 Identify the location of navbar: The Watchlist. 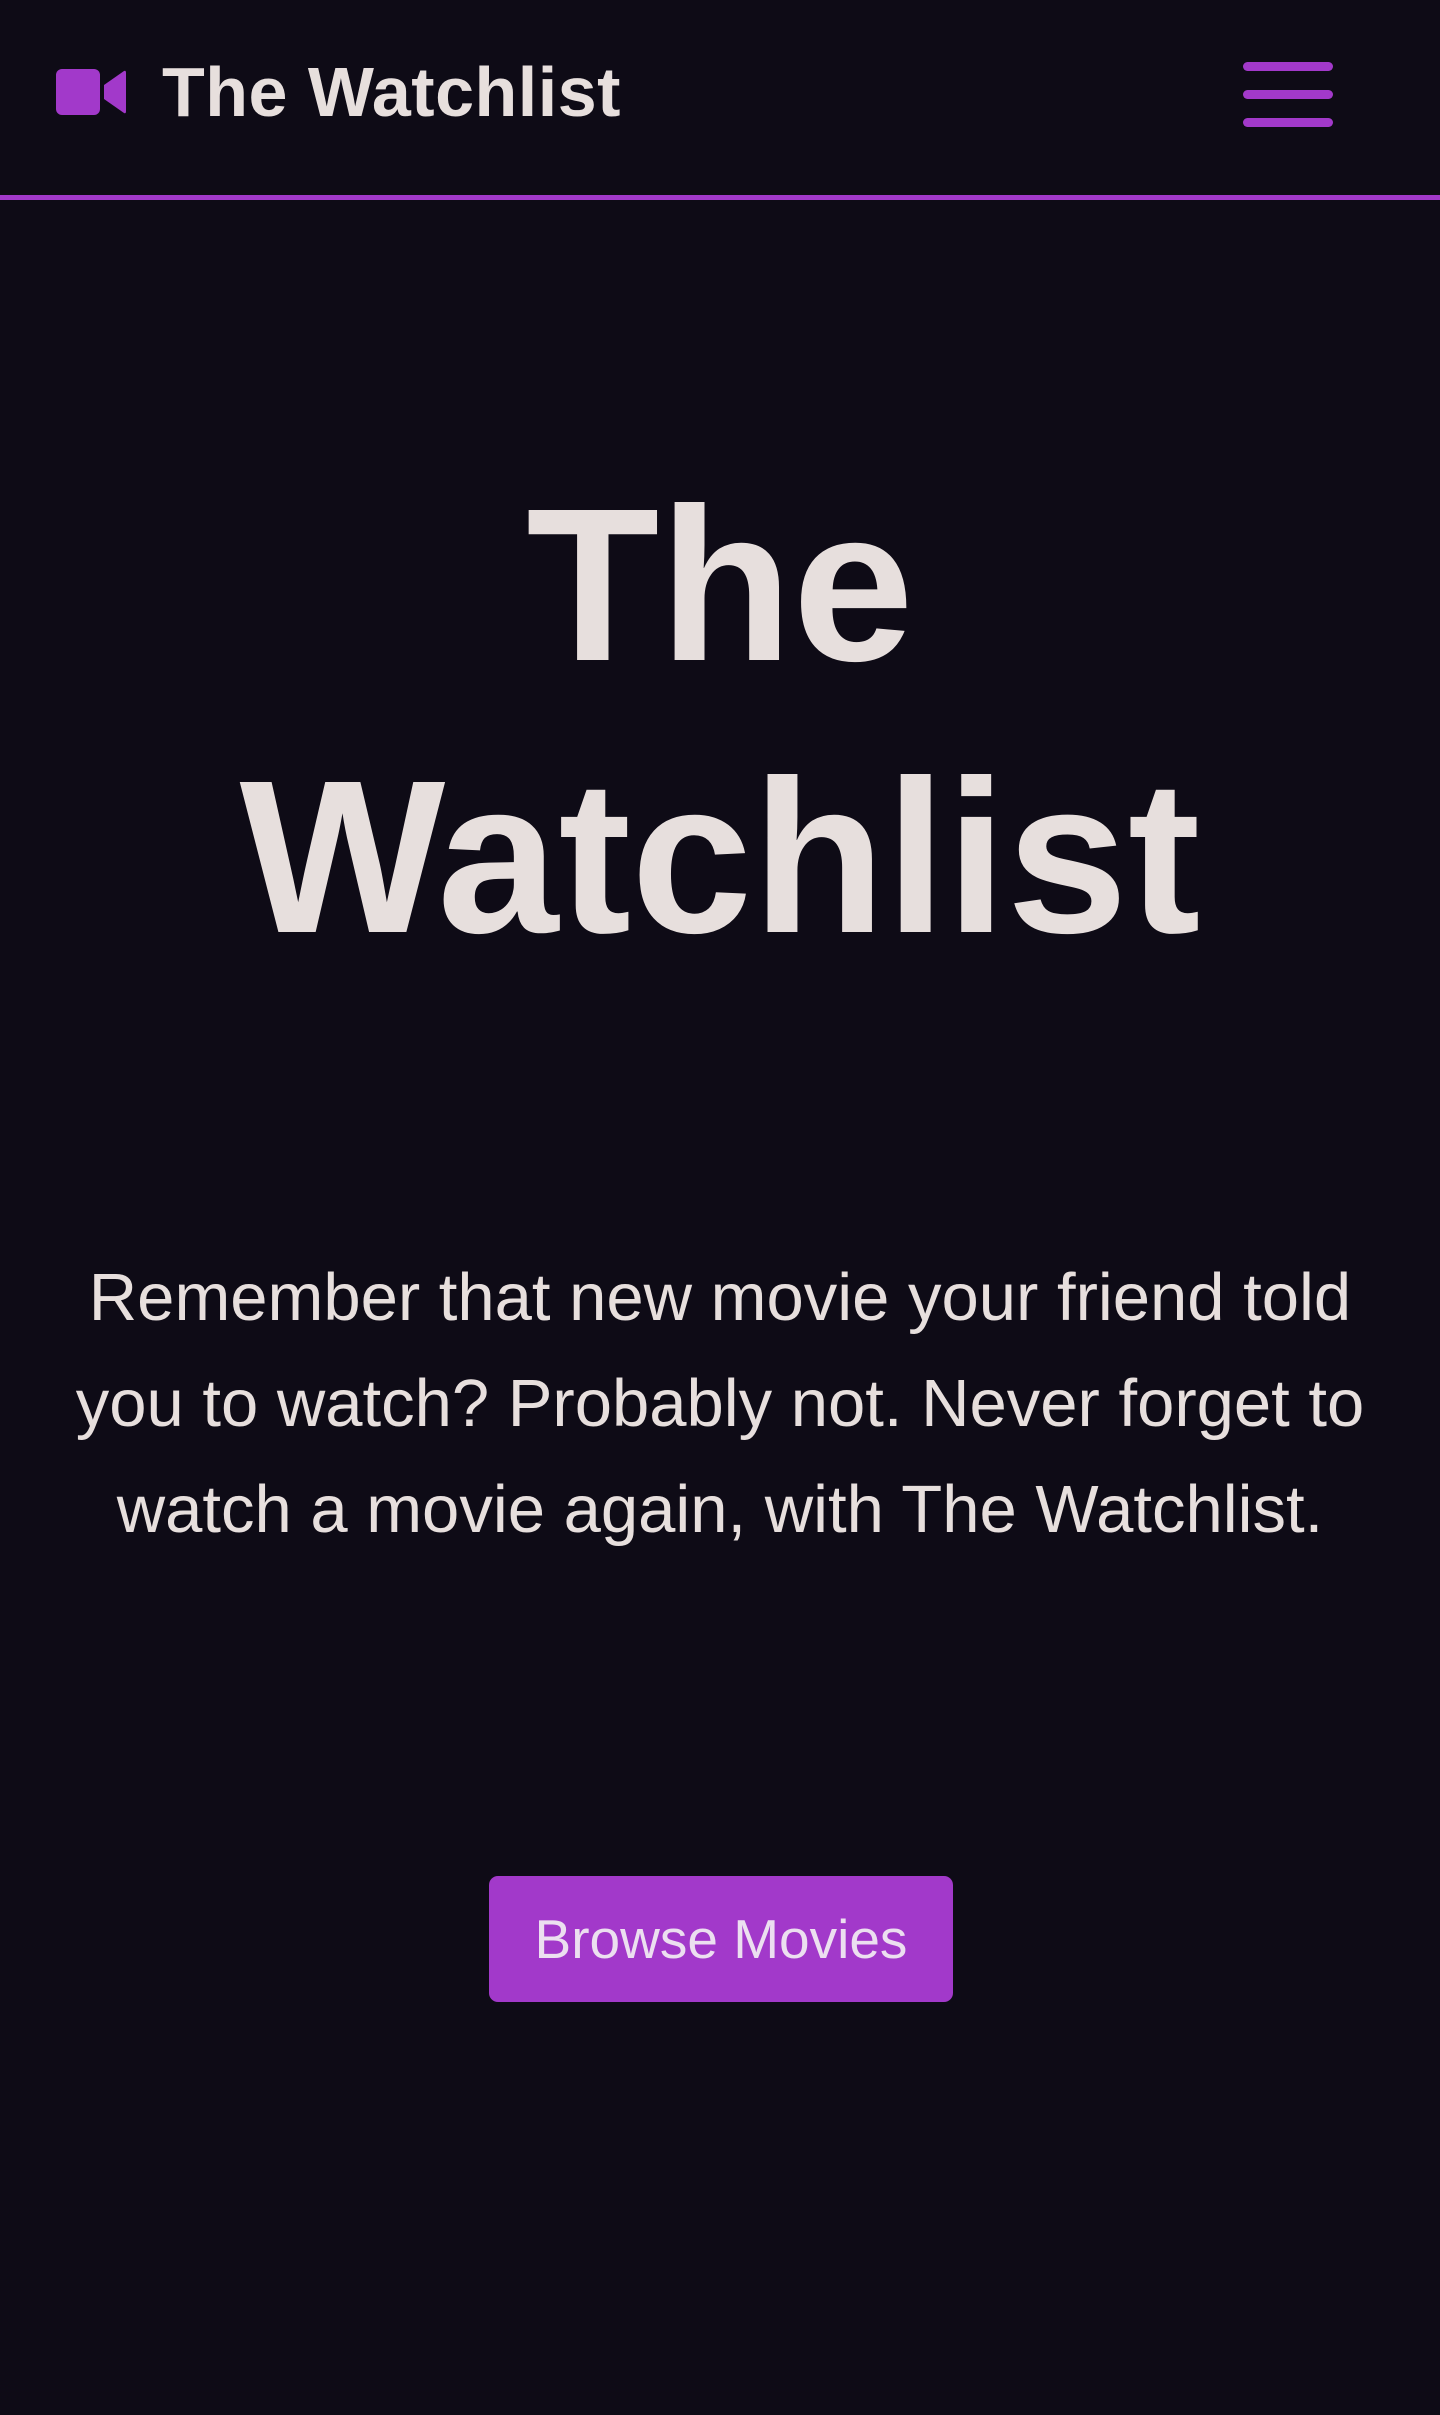
(720, 100).